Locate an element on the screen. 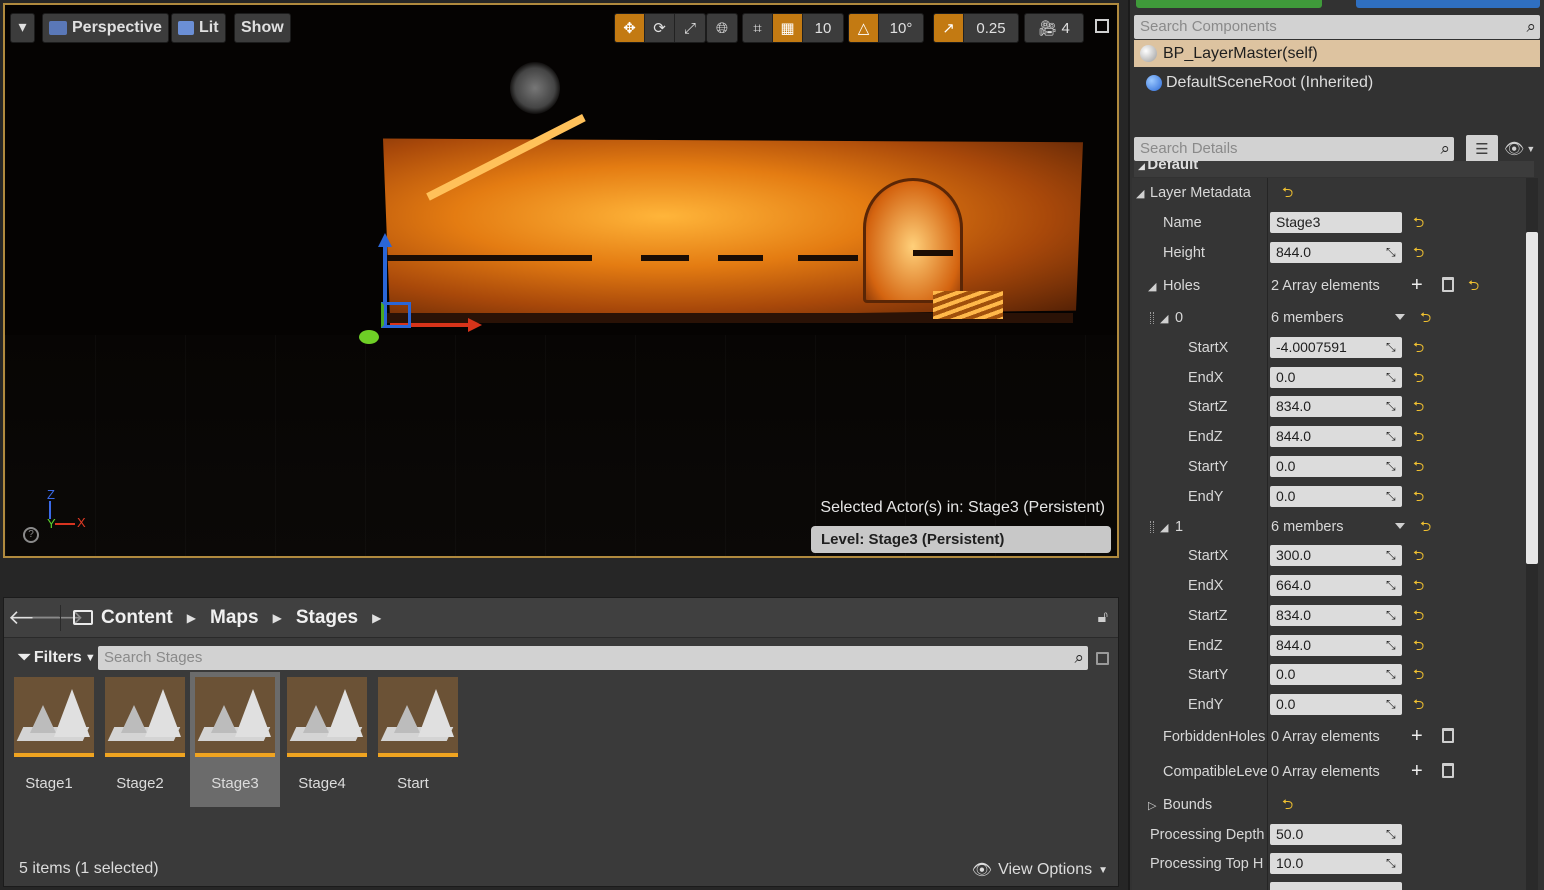 The height and width of the screenshot is (890, 1544). processing-depth-field: 50.0 ⤡ is located at coordinates (1336, 834).